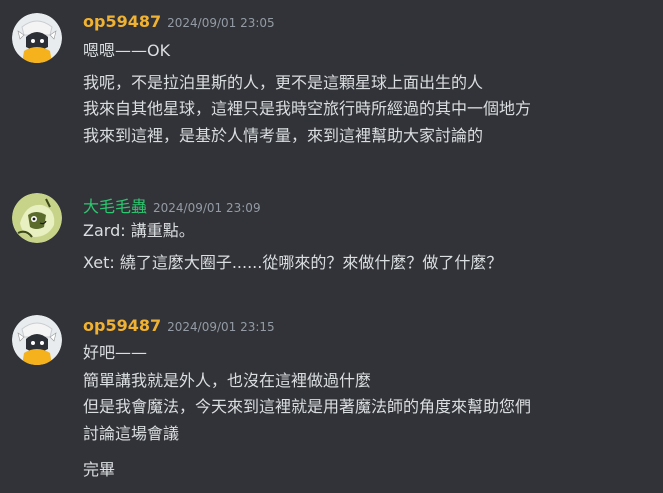 This screenshot has width=663, height=493. I want to click on message-header: op59487 2024/09/01 23:15, so click(179, 328).